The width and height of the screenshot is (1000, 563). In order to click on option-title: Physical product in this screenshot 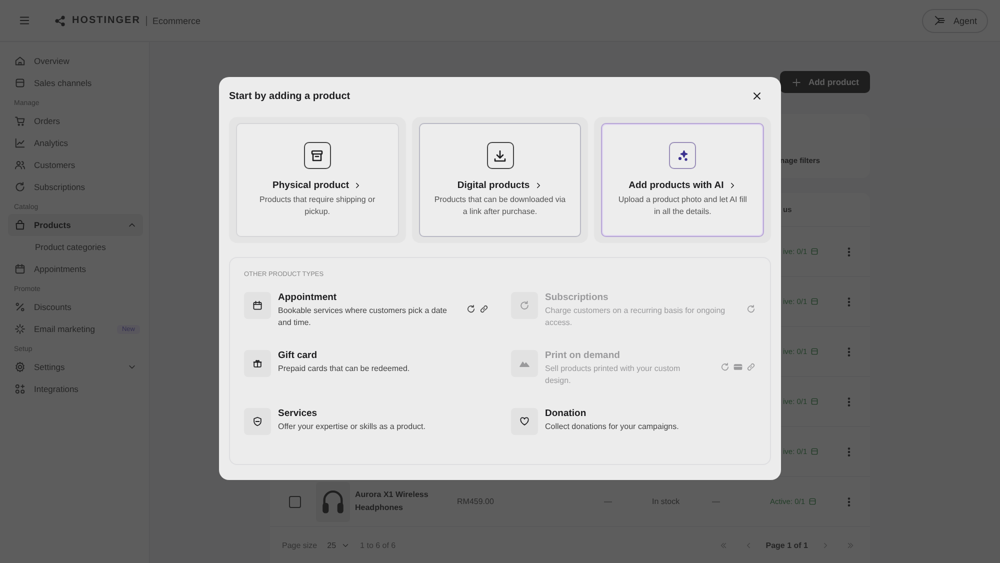, I will do `click(311, 185)`.